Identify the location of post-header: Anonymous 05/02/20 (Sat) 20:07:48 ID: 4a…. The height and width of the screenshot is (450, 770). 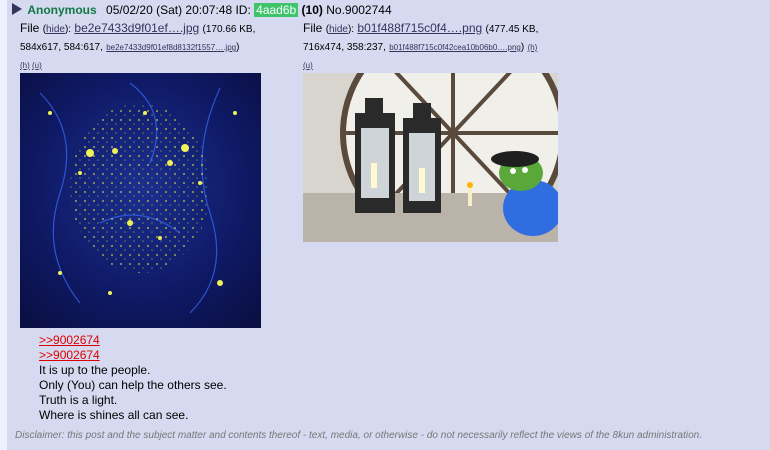
(202, 10).